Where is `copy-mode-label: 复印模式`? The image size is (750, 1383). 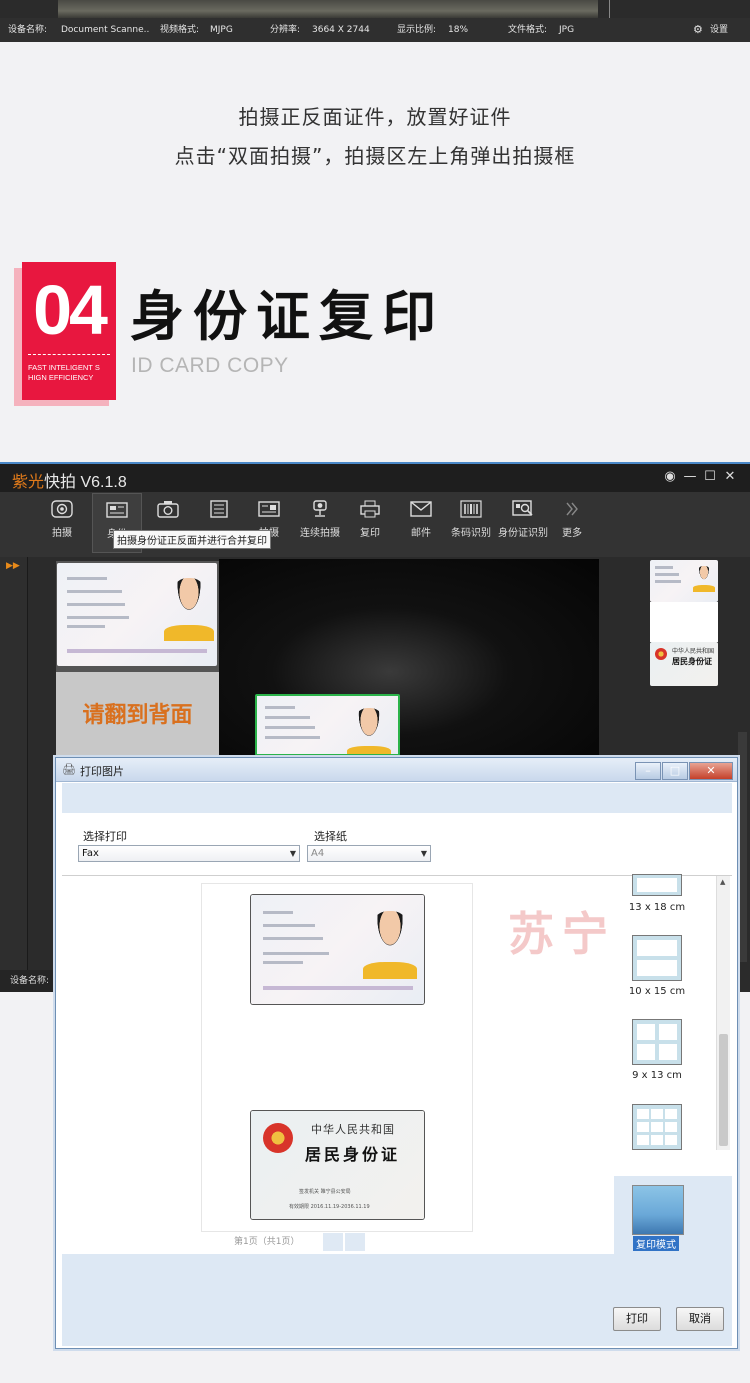
copy-mode-label: 复印模式 is located at coordinates (656, 1243).